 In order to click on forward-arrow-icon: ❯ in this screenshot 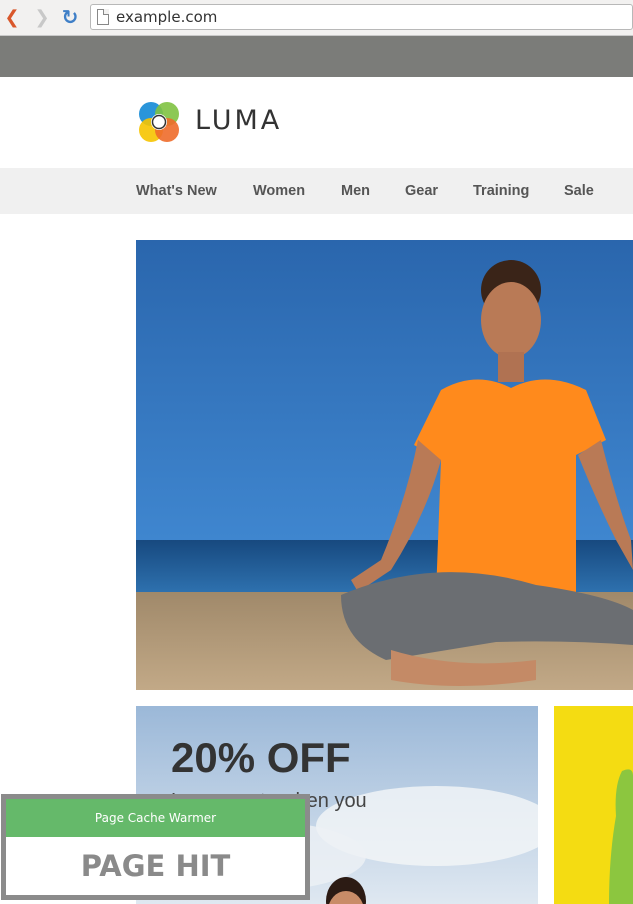, I will do `click(42, 17)`.